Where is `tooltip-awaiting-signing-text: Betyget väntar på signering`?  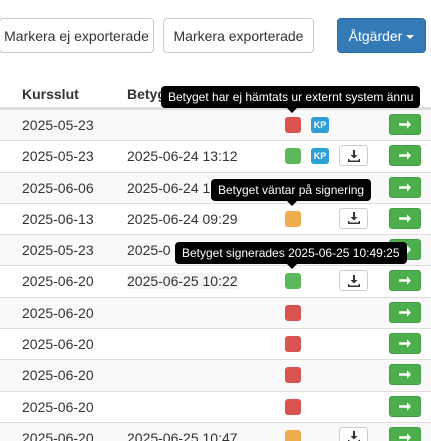 tooltip-awaiting-signing-text: Betyget väntar på signering is located at coordinates (291, 190).